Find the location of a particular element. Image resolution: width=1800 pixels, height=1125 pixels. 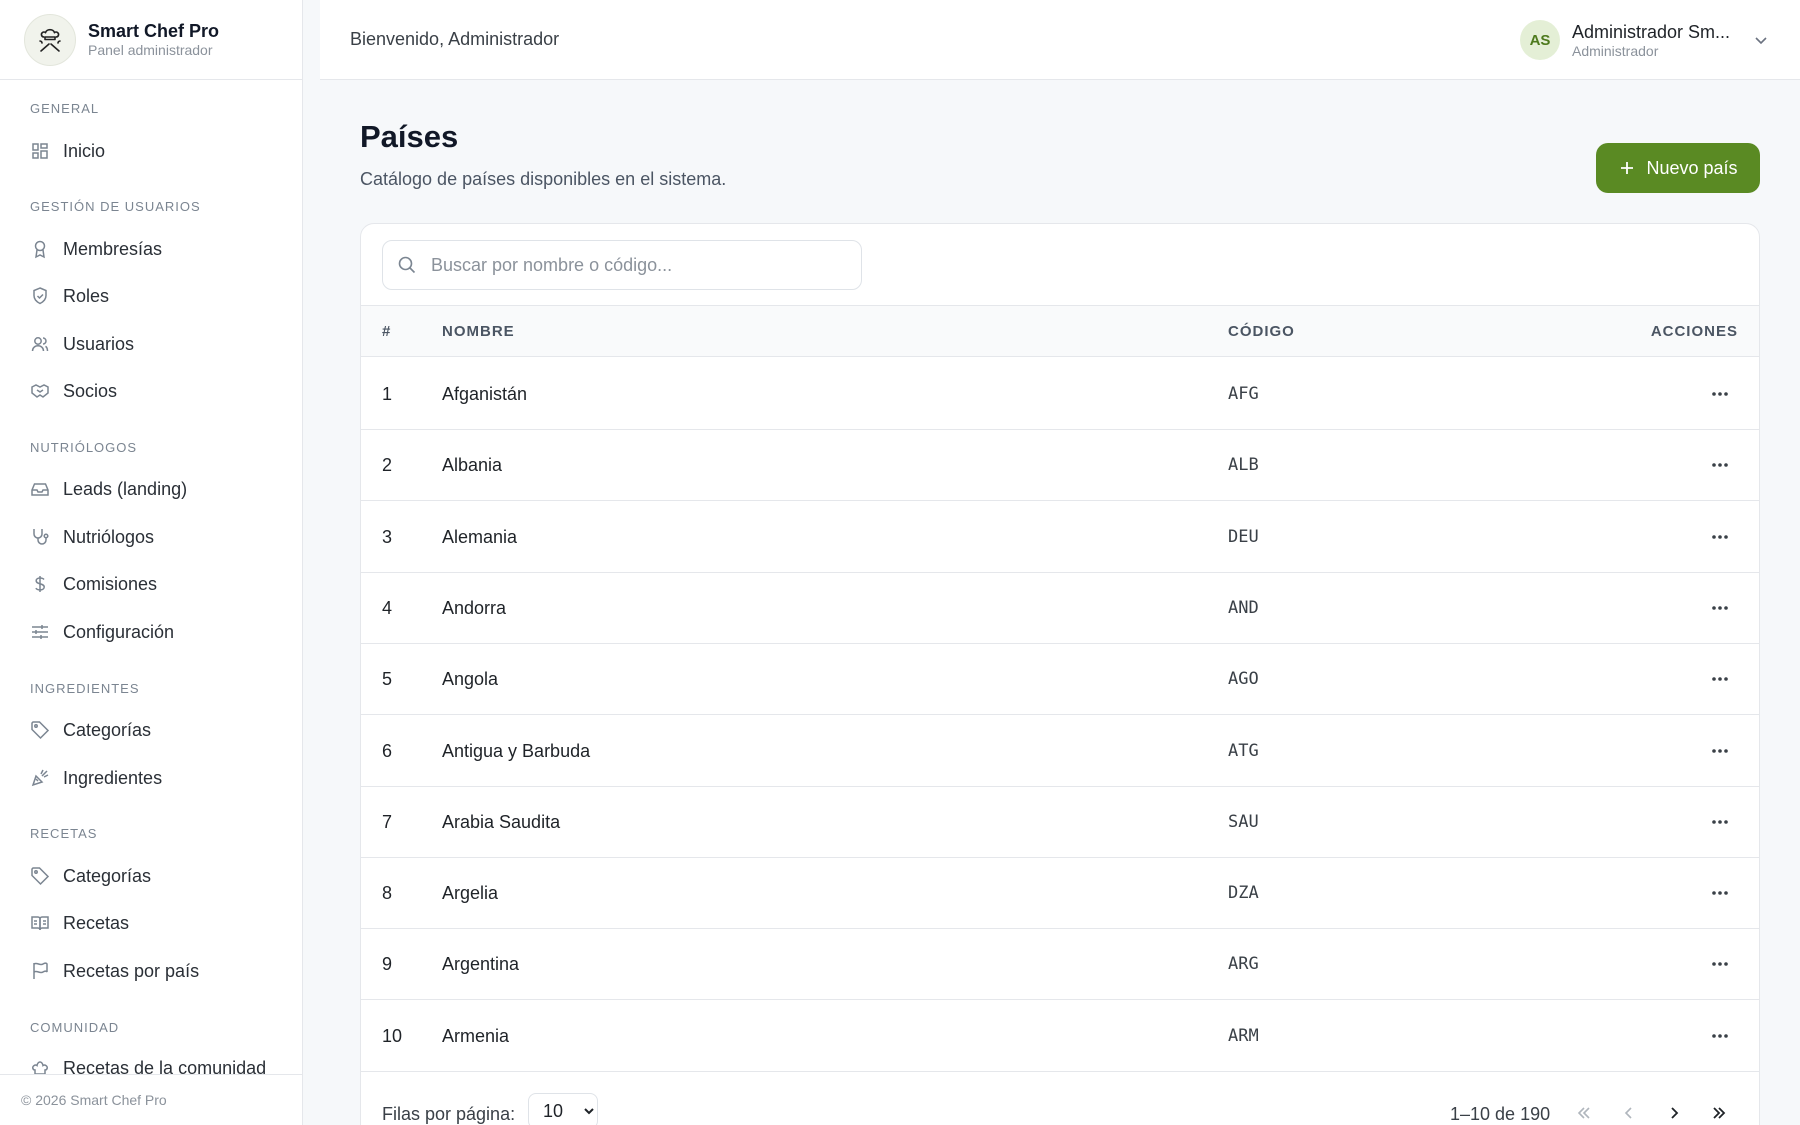

carrot-icon is located at coordinates (40, 778).